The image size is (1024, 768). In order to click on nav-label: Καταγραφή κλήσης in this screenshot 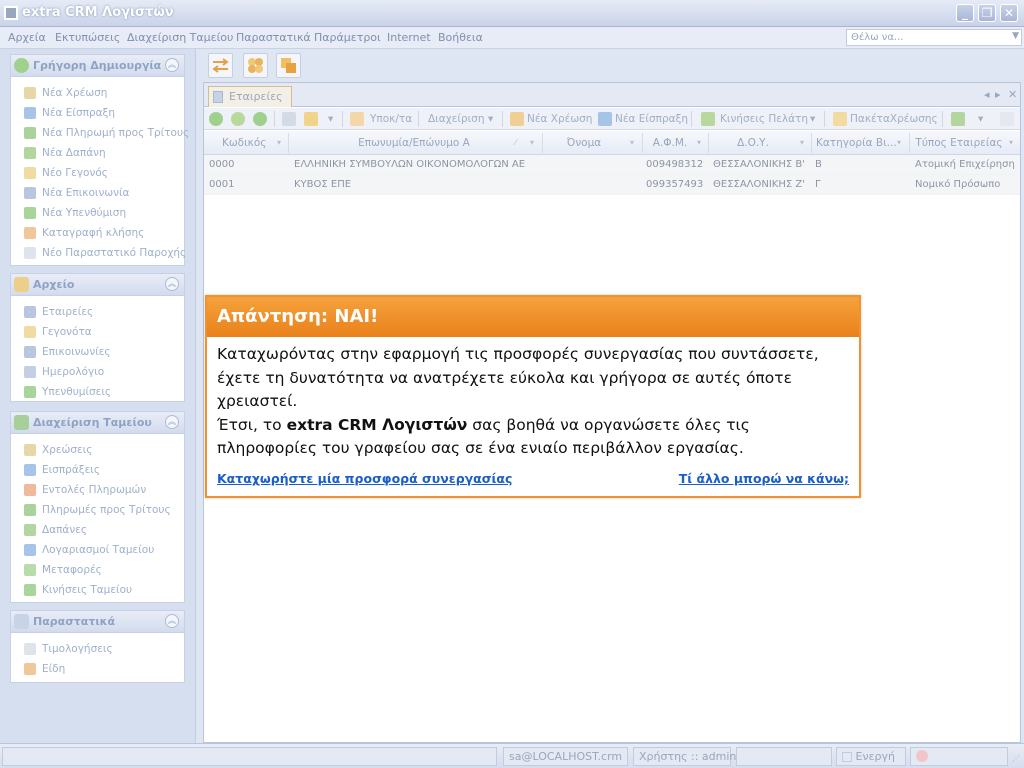, I will do `click(93, 233)`.